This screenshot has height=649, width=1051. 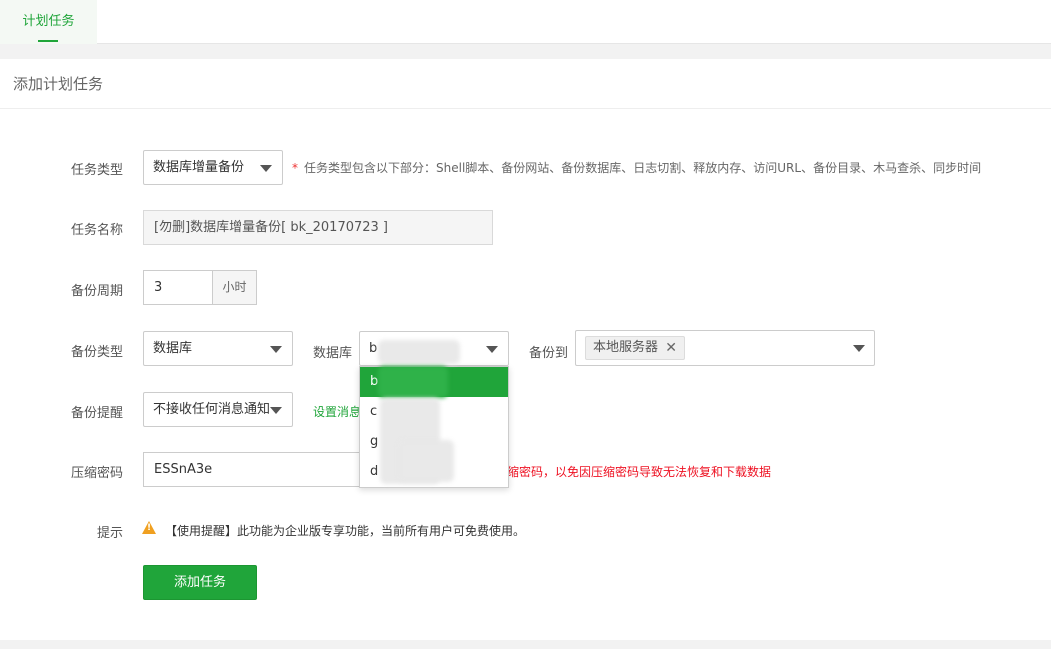 What do you see at coordinates (373, 348) in the screenshot?
I see `database-value: b` at bounding box center [373, 348].